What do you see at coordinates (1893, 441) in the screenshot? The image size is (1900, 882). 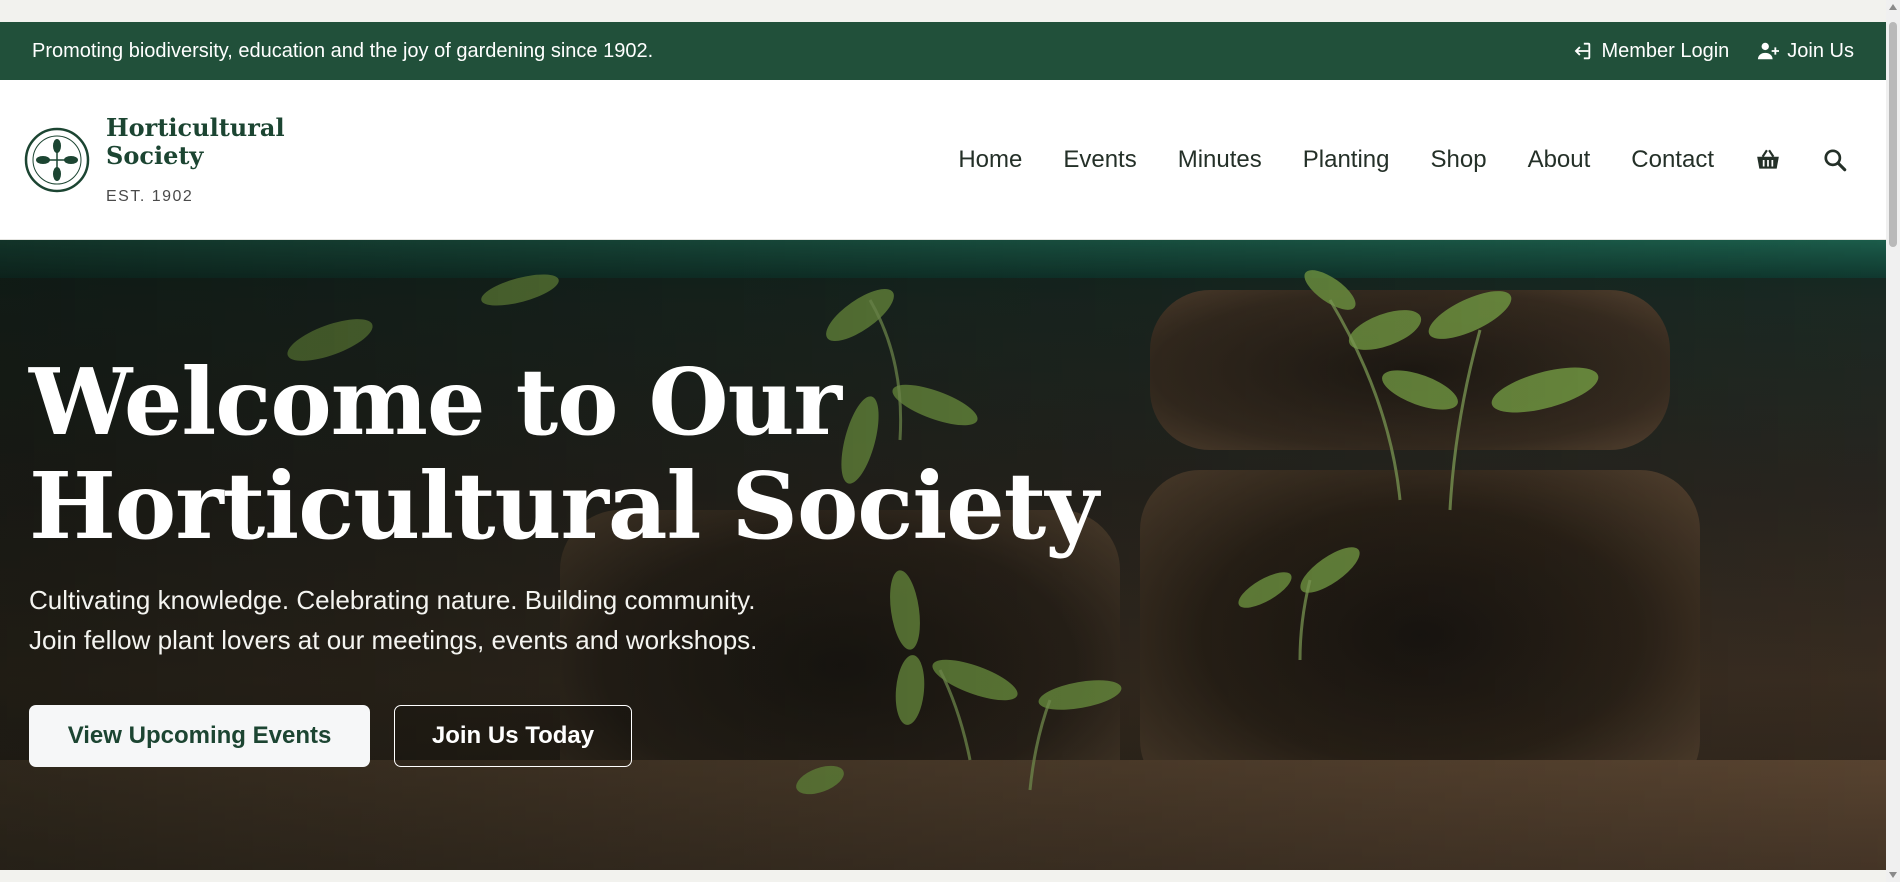 I see `vertical-scrollbar` at bounding box center [1893, 441].